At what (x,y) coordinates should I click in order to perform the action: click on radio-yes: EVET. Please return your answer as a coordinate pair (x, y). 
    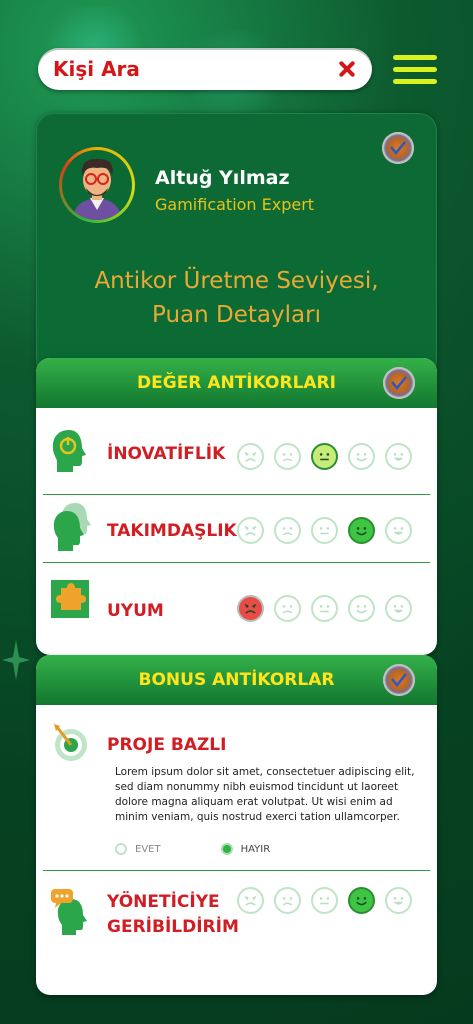
    Looking at the image, I should click on (138, 849).